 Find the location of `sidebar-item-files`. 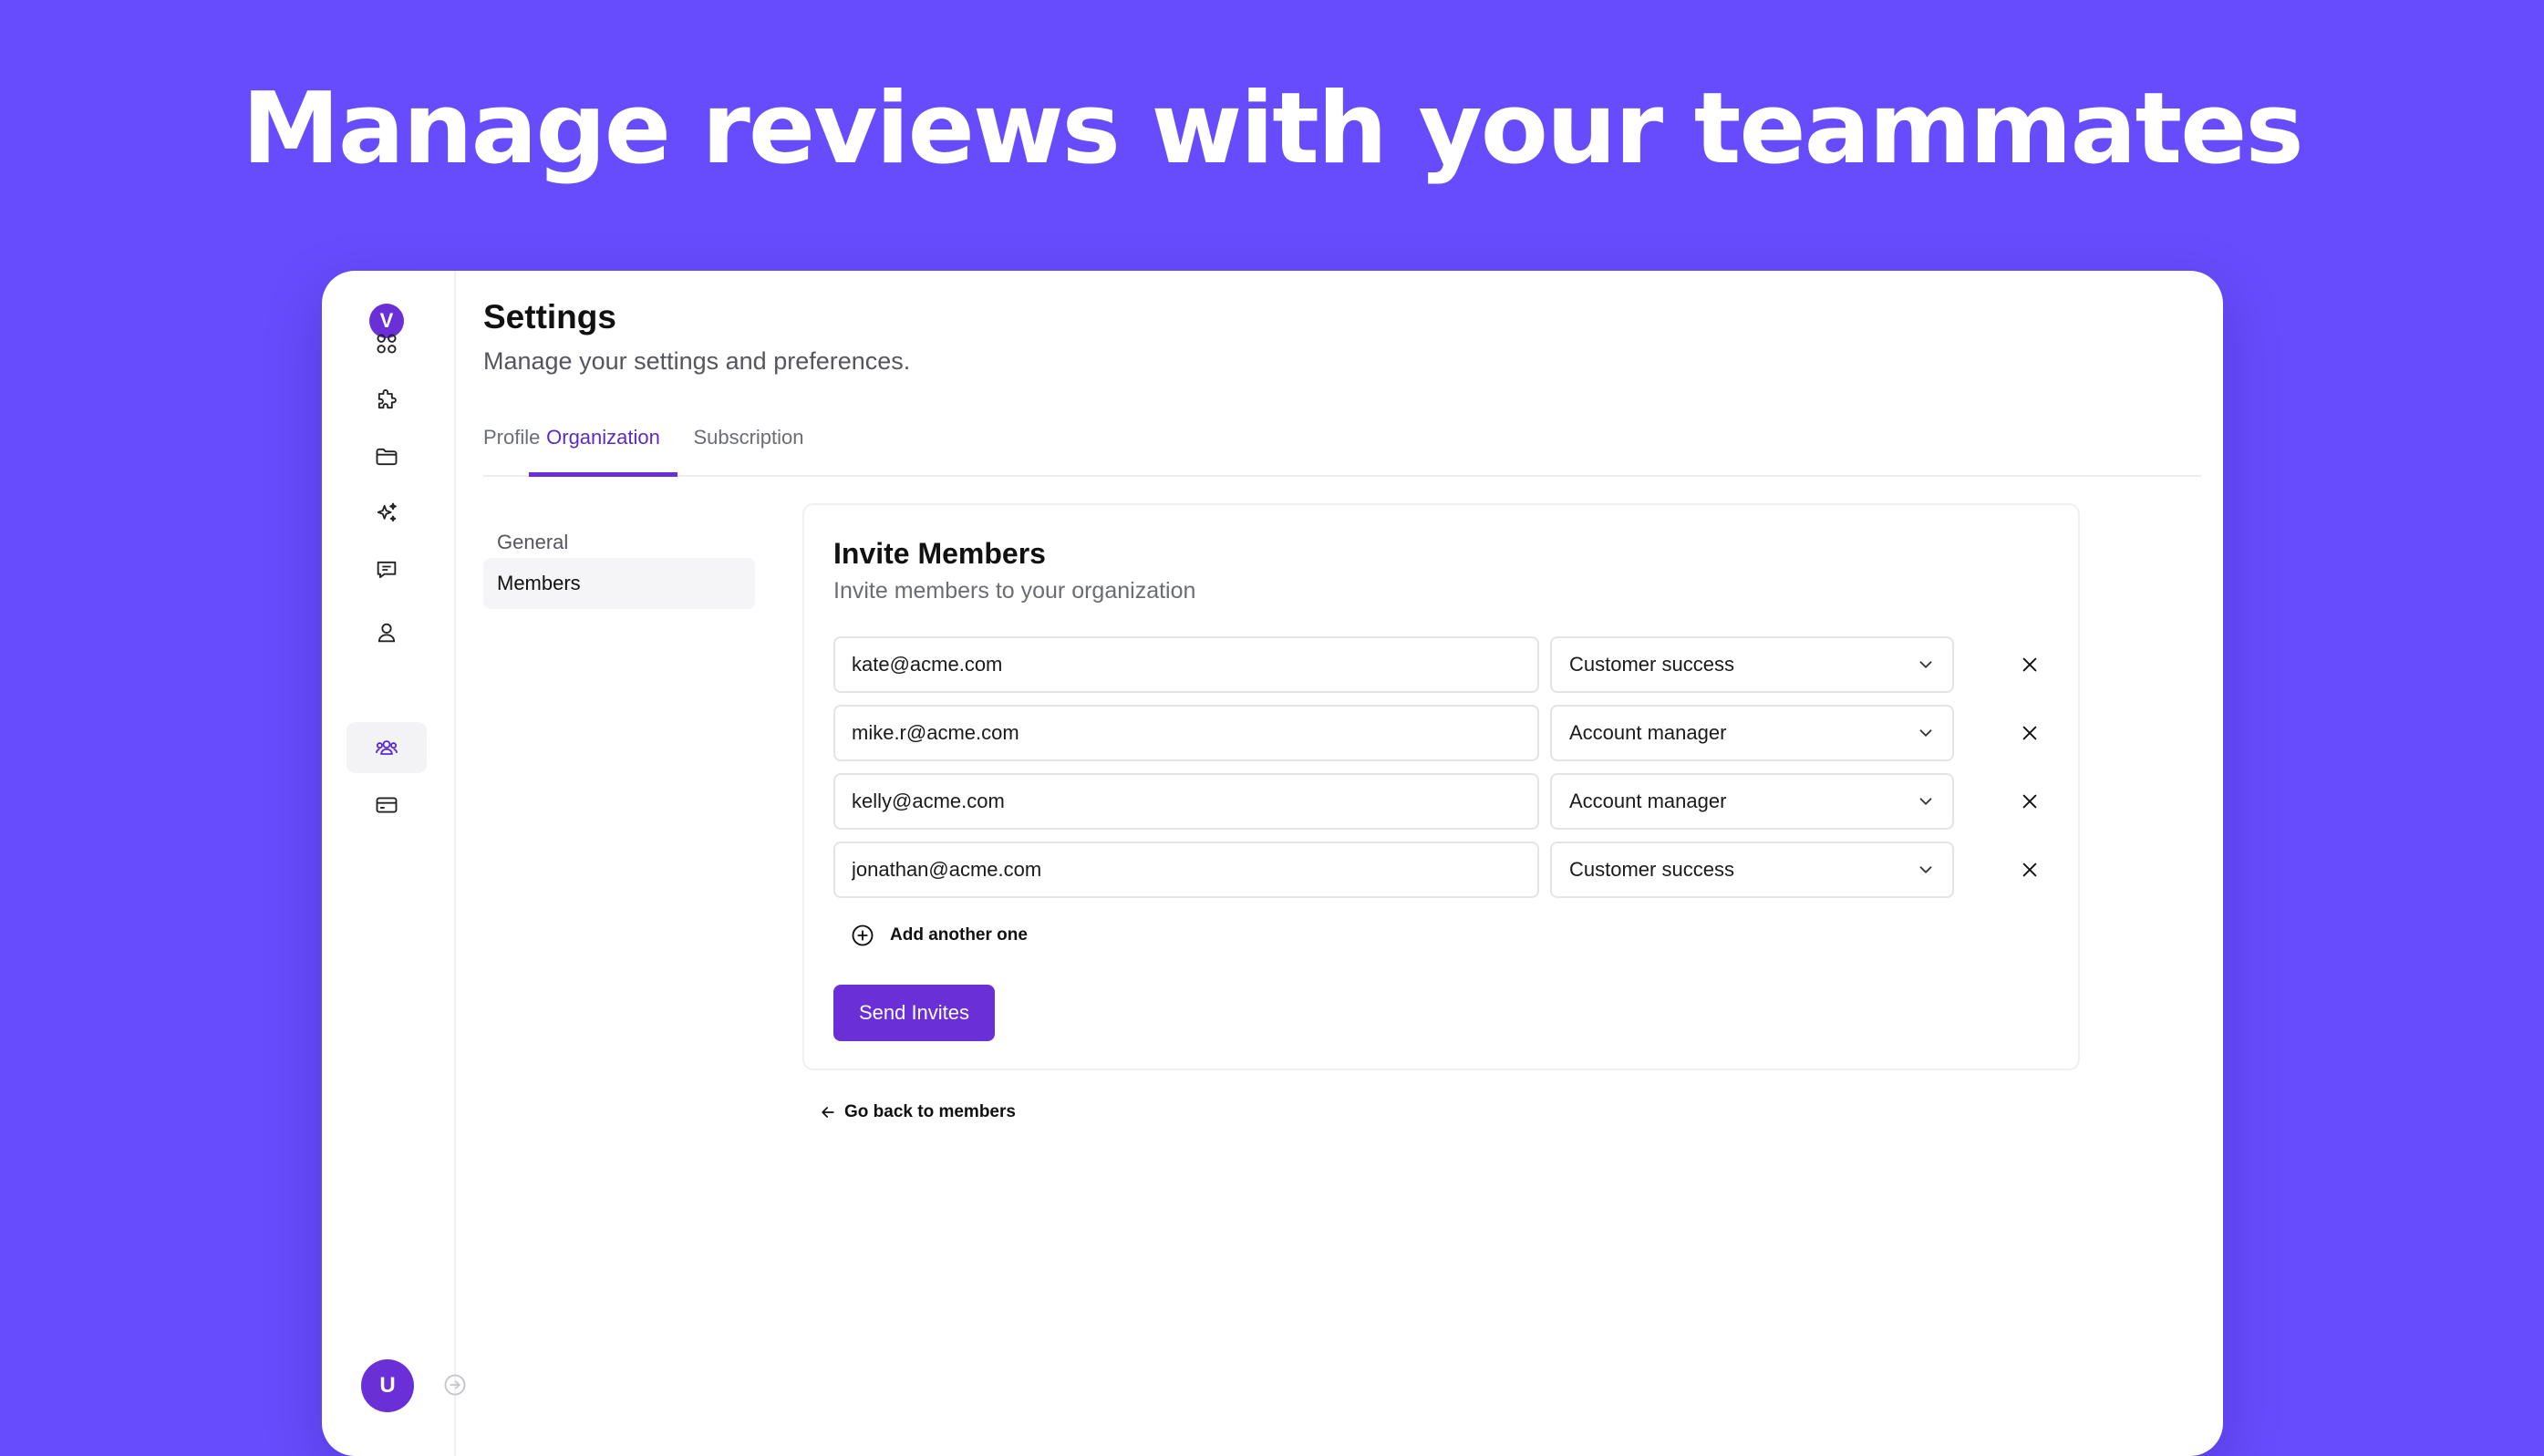

sidebar-item-files is located at coordinates (386, 457).